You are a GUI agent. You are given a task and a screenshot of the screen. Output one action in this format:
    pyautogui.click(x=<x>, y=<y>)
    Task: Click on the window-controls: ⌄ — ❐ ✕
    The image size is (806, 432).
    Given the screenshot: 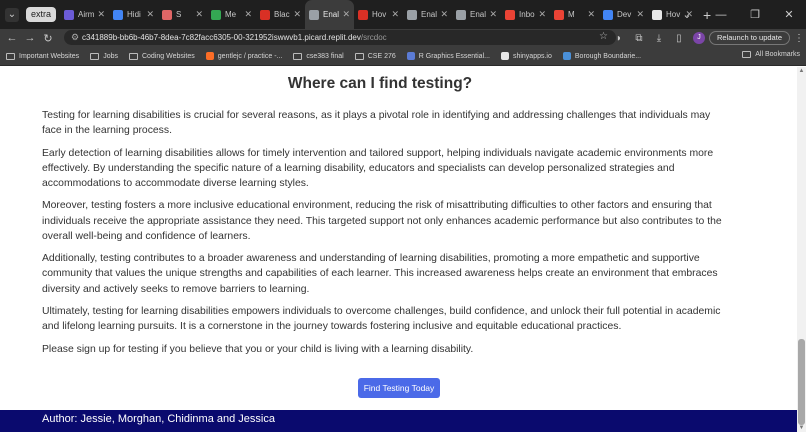 What is the action you would take?
    pyautogui.click(x=738, y=14)
    